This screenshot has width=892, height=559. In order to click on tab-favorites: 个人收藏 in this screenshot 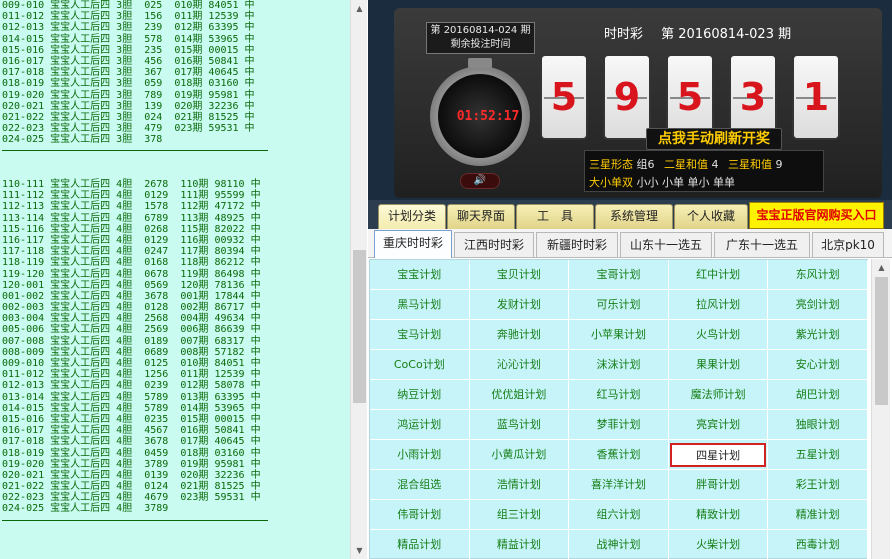, I will do `click(711, 216)`.